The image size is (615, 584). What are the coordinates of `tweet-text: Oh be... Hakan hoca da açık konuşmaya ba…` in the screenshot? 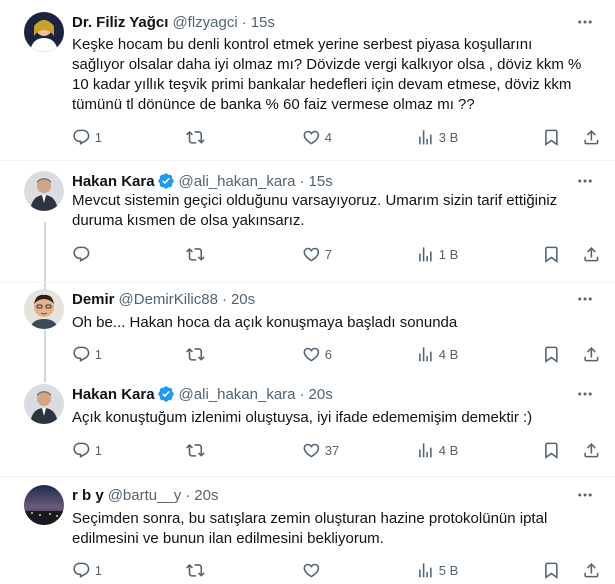 It's located at (336, 323).